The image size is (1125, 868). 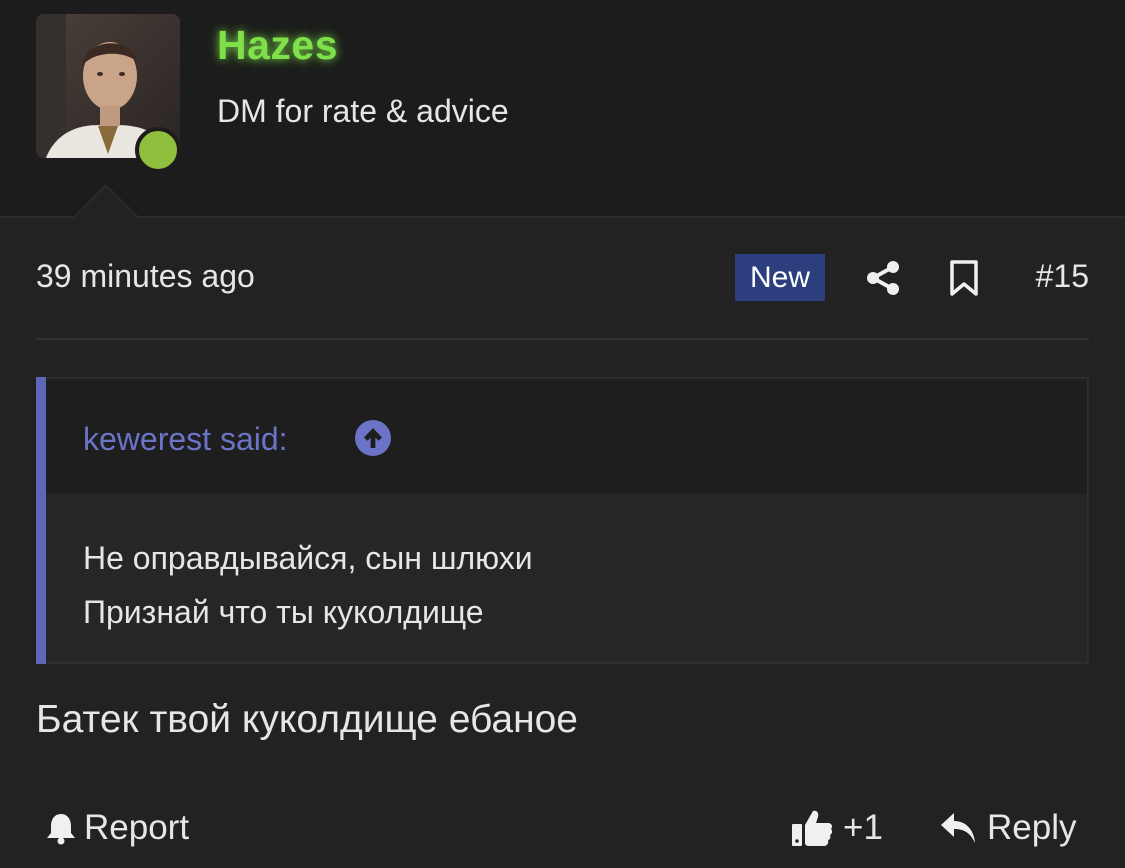 I want to click on like-count: +1, so click(x=863, y=827).